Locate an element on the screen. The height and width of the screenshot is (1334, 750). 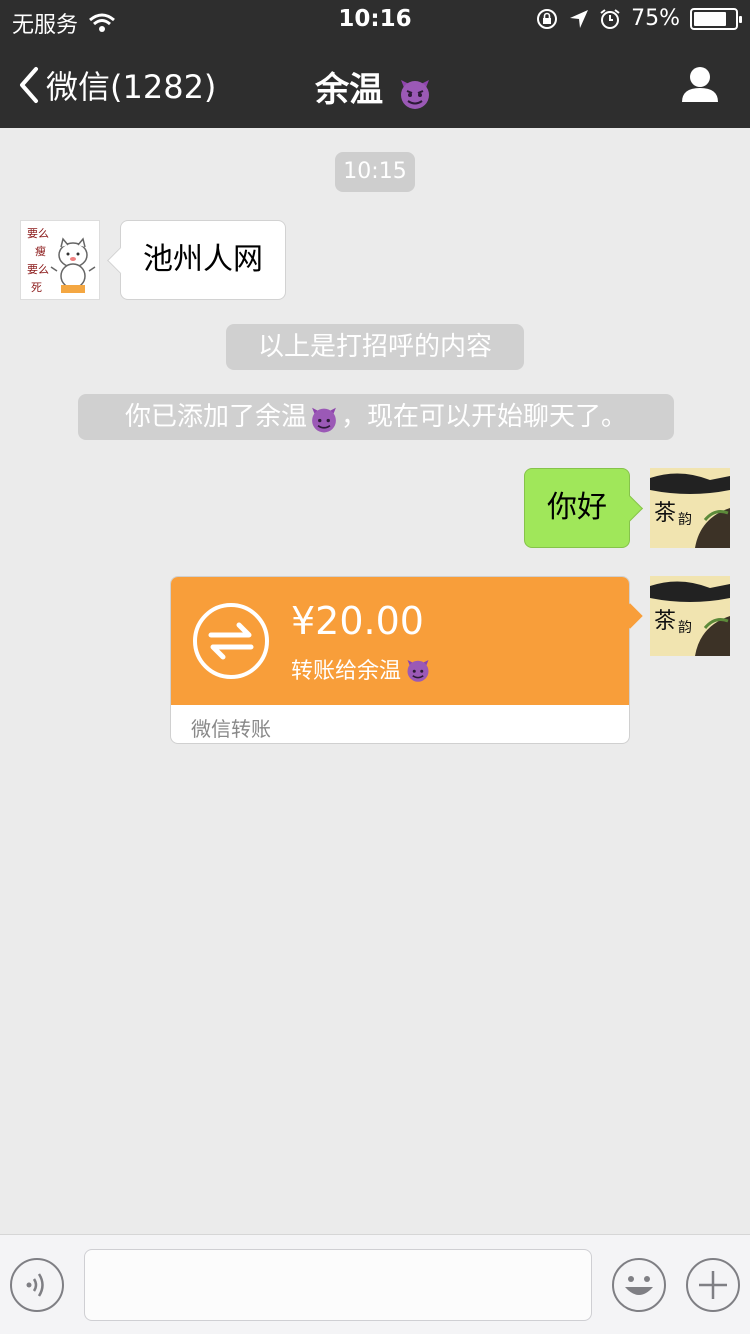
system-message-added-part2: ，现在可以开始聊天了。 is located at coordinates (484, 417).